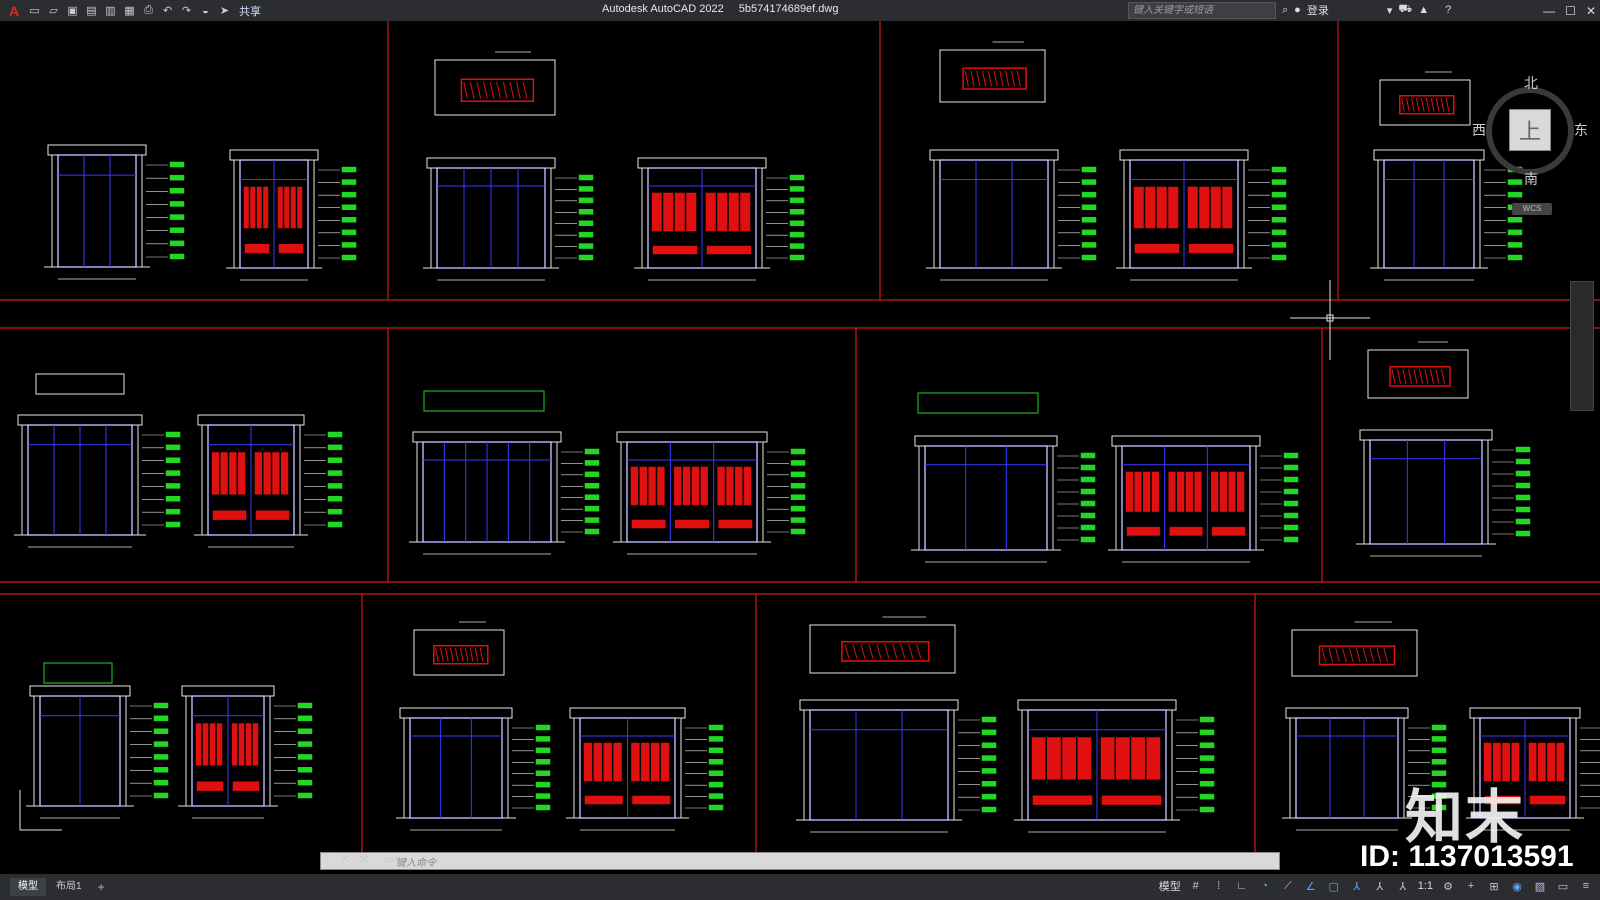 This screenshot has height=900, width=1600. I want to click on ortho-icon: ∟, so click(1242, 886).